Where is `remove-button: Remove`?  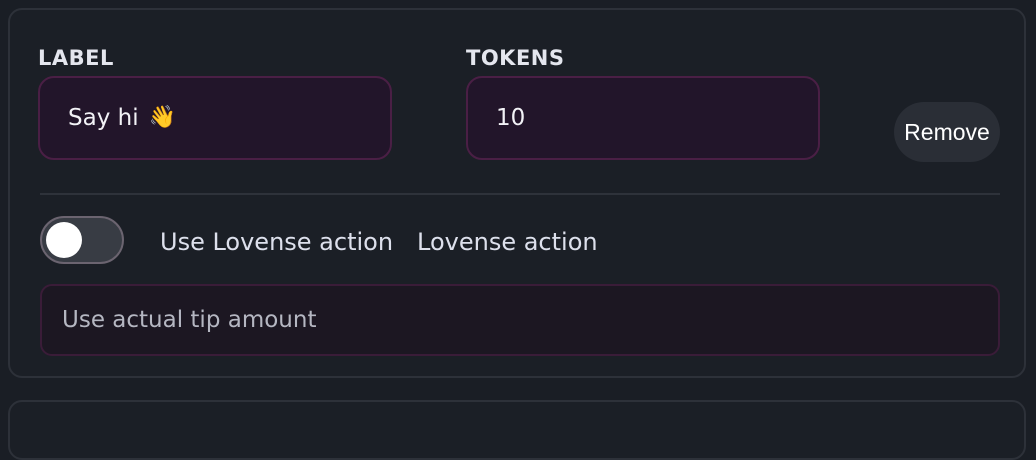 remove-button: Remove is located at coordinates (947, 132).